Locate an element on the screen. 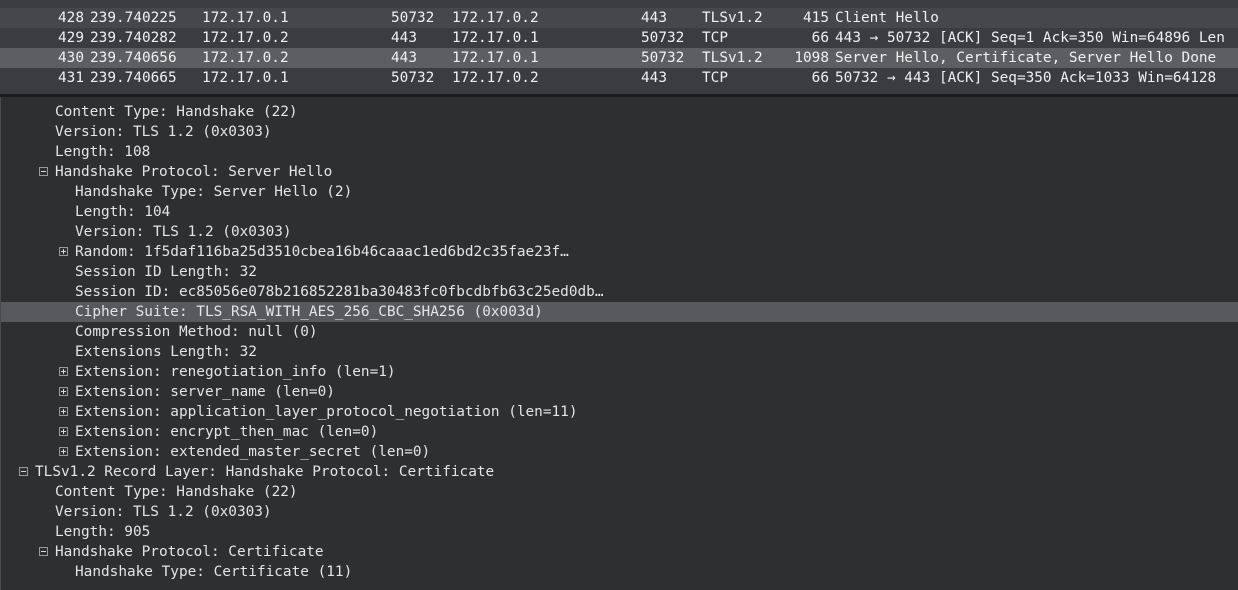 This screenshot has height=590, width=1238. packet-cell-info: Client Hello is located at coordinates (887, 18).